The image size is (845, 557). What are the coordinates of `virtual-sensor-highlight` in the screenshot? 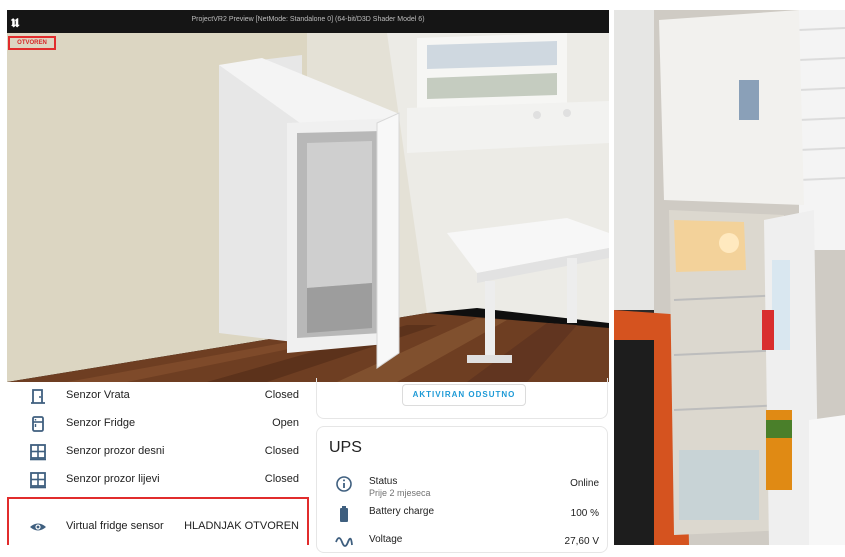 It's located at (158, 521).